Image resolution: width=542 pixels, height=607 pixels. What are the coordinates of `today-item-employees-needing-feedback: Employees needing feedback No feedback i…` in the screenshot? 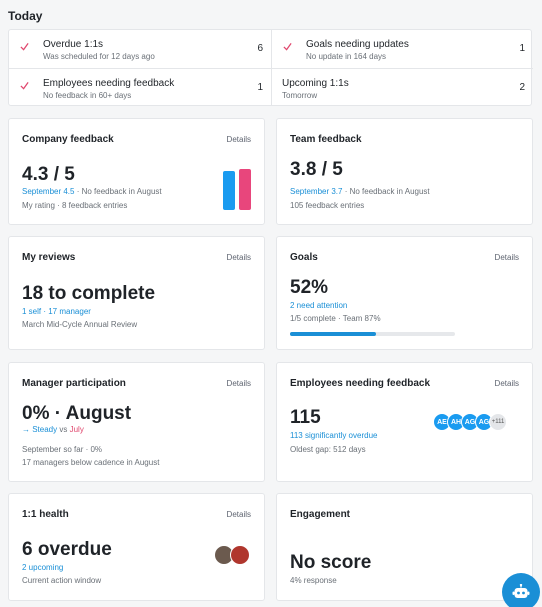 It's located at (140, 87).